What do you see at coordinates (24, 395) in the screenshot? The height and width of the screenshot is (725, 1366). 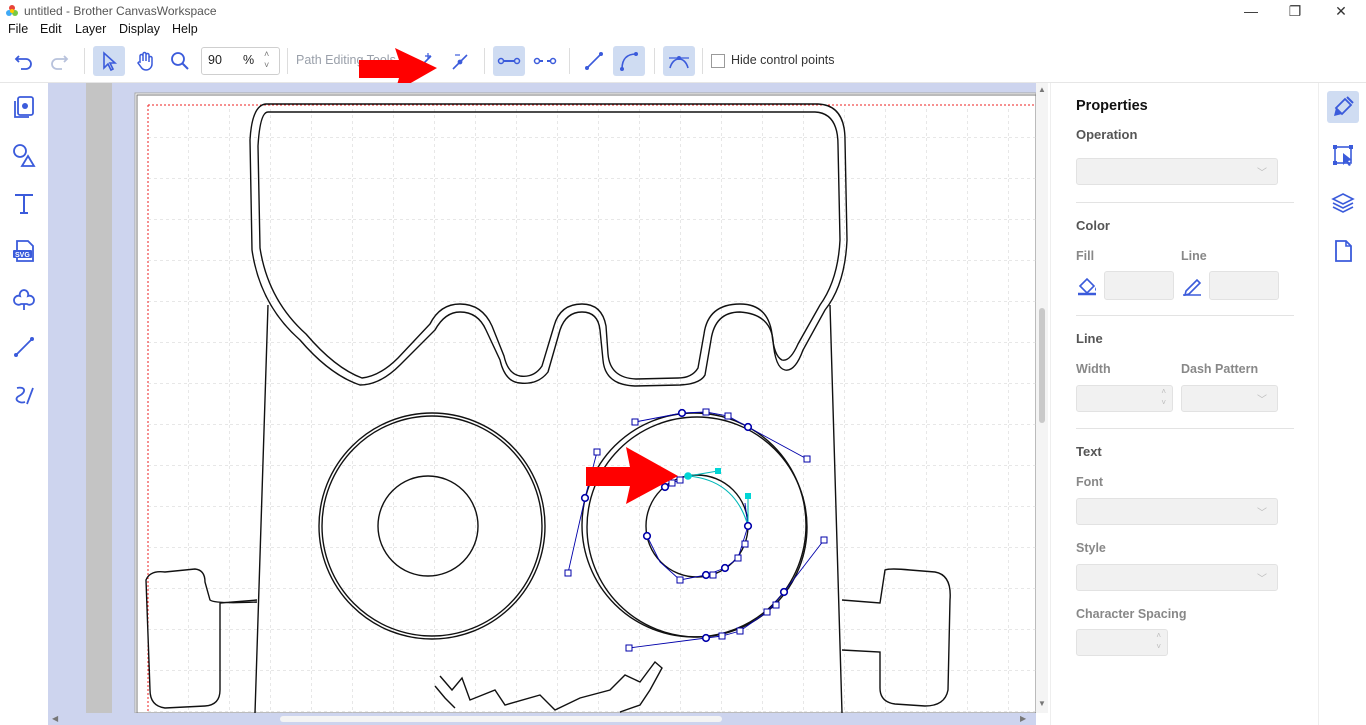 I see `freehand-tool-button` at bounding box center [24, 395].